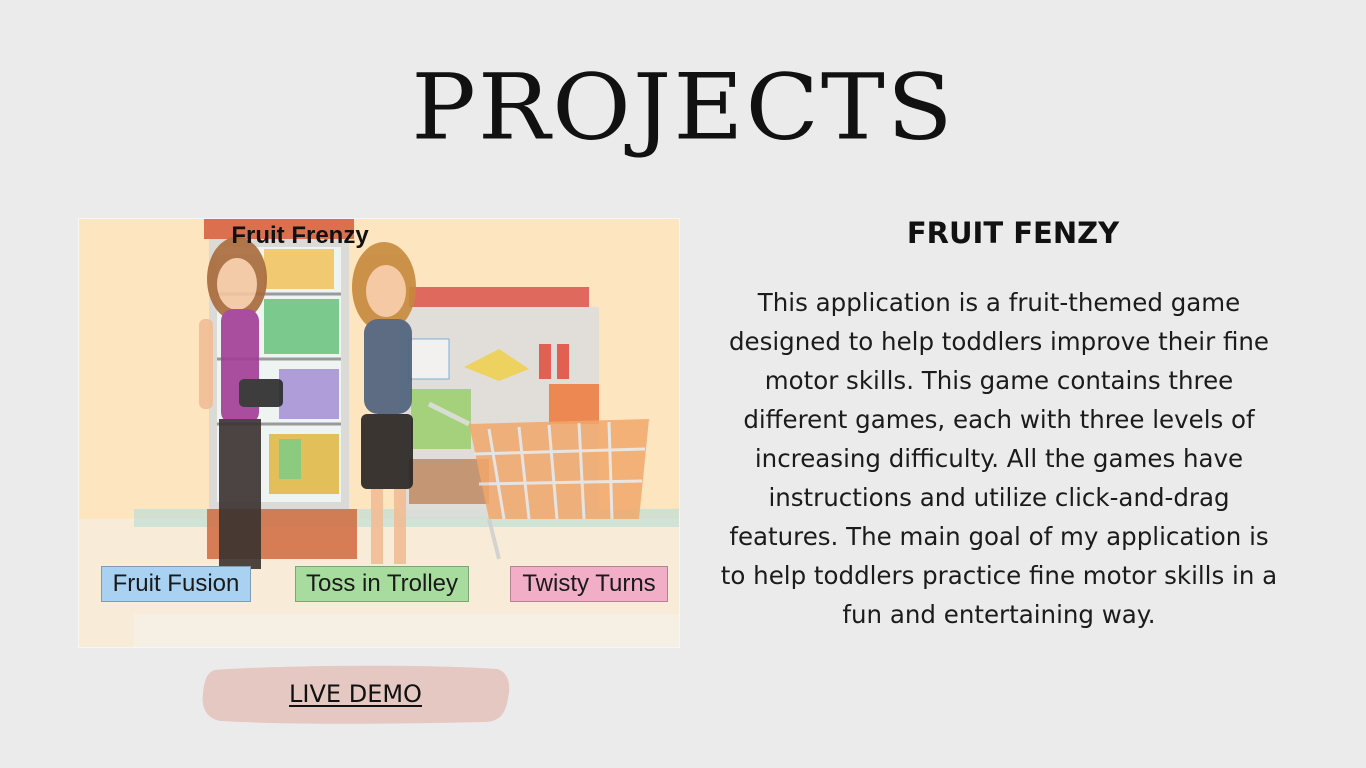 Image resolution: width=1366 pixels, height=768 pixels. I want to click on toss-in-trolley-button: Toss in Trolley, so click(382, 584).